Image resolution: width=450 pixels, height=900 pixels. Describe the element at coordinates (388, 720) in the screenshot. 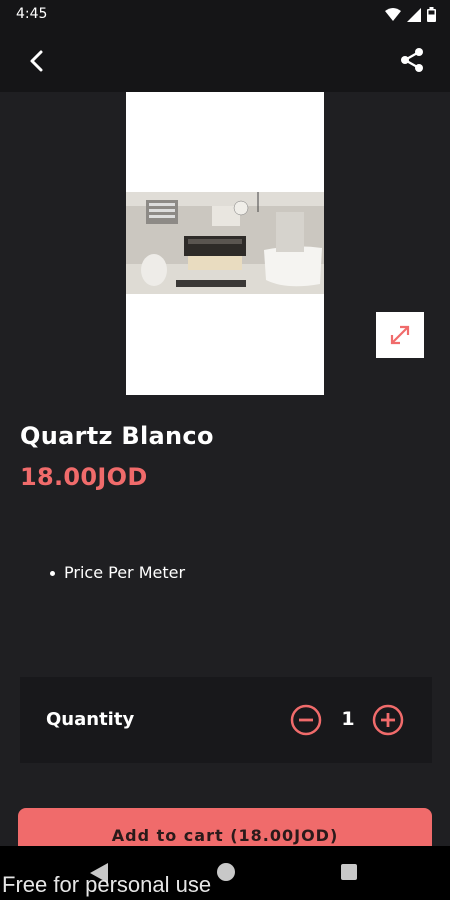

I see `plus-circle-icon` at that location.